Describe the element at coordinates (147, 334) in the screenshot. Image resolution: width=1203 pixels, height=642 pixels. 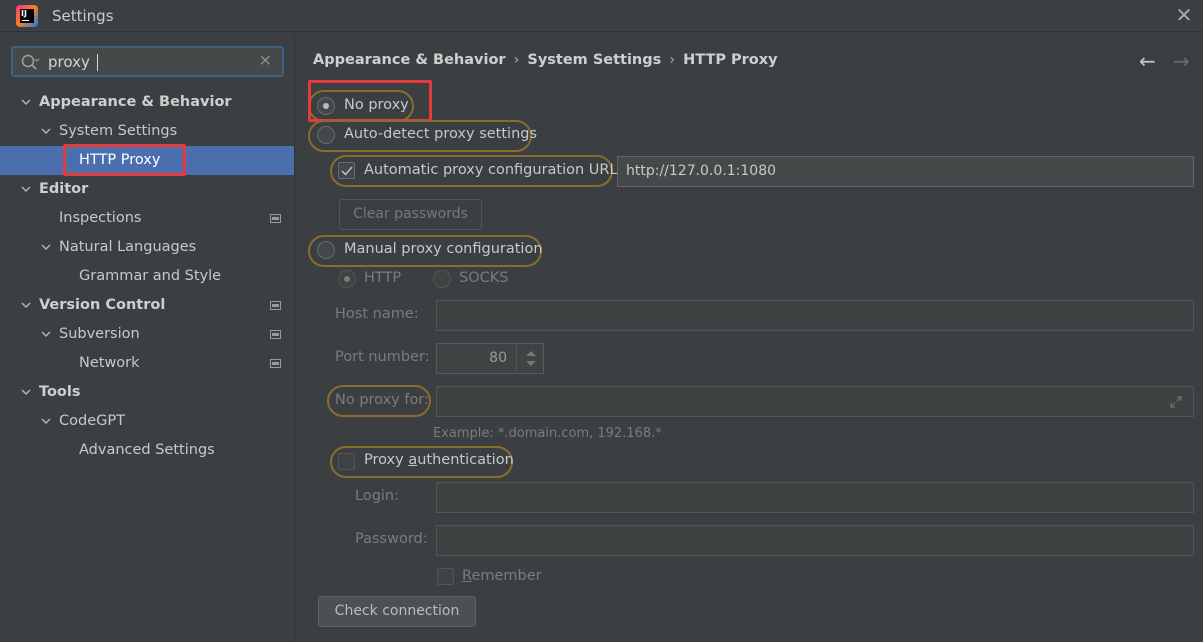
I see `sidebar-item-subversion: Subversion` at that location.